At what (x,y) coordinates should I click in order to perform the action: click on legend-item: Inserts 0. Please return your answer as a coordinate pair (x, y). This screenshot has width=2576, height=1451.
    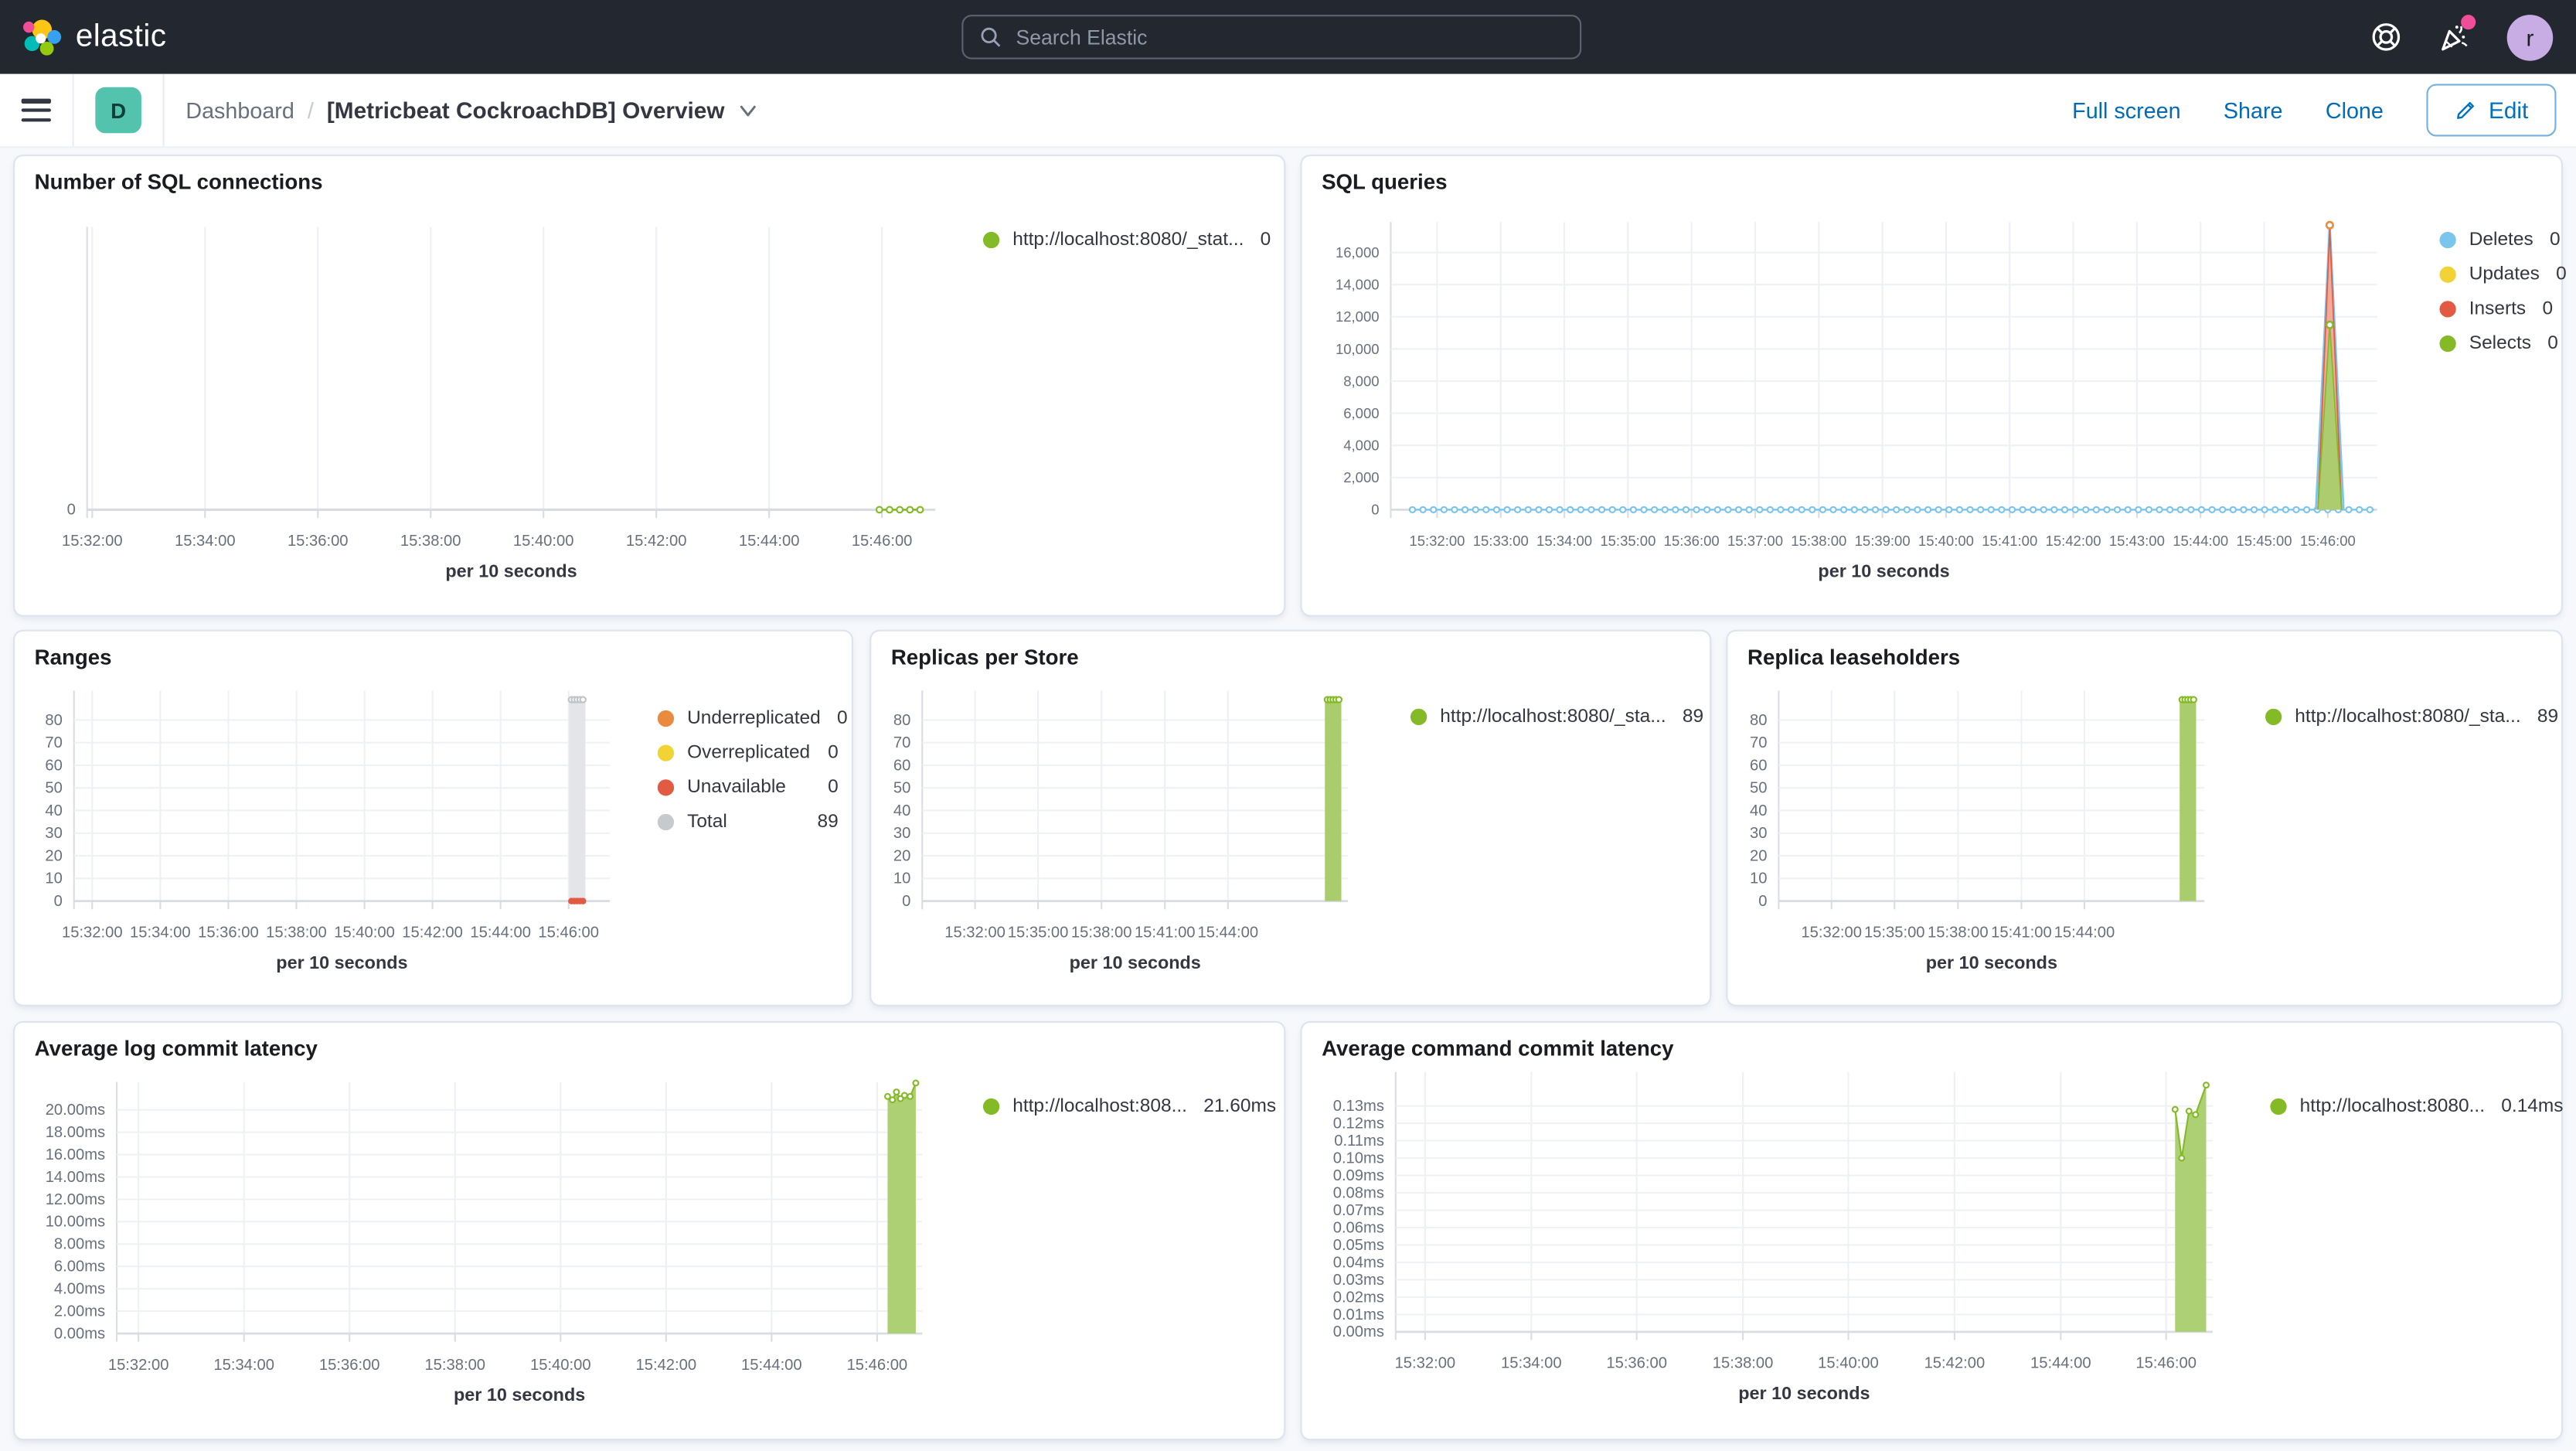
    Looking at the image, I should click on (2496, 309).